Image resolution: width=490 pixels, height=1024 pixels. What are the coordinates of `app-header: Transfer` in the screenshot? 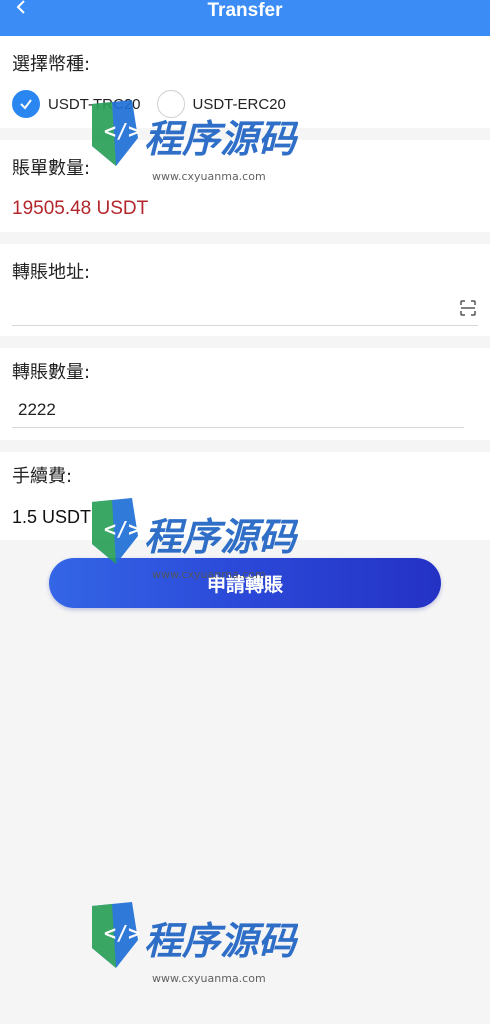 It's located at (245, 18).